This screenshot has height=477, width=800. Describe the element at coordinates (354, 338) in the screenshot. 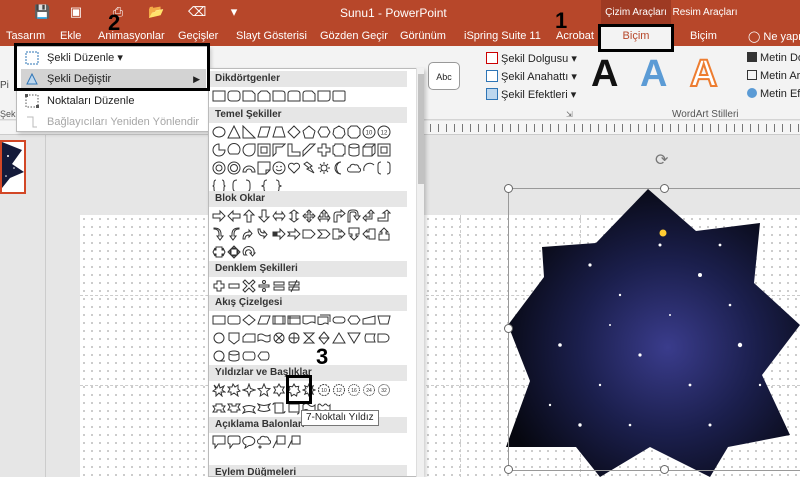

I see `shape-flowchart-merge` at that location.